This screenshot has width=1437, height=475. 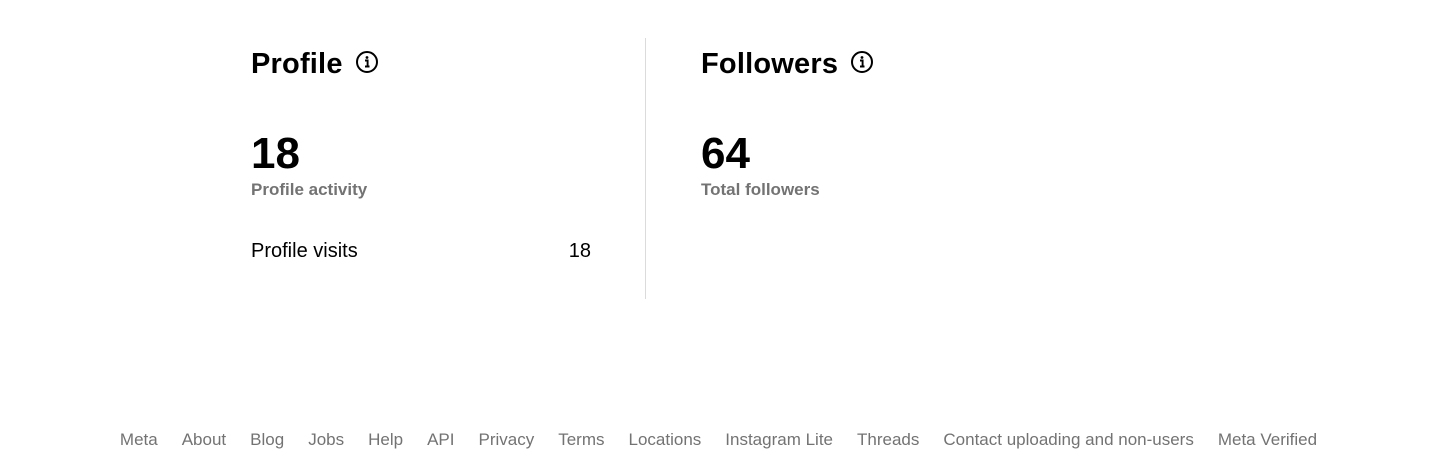 I want to click on footer-link-contact-uploading: Contact uploading and non-users, so click(x=1068, y=440).